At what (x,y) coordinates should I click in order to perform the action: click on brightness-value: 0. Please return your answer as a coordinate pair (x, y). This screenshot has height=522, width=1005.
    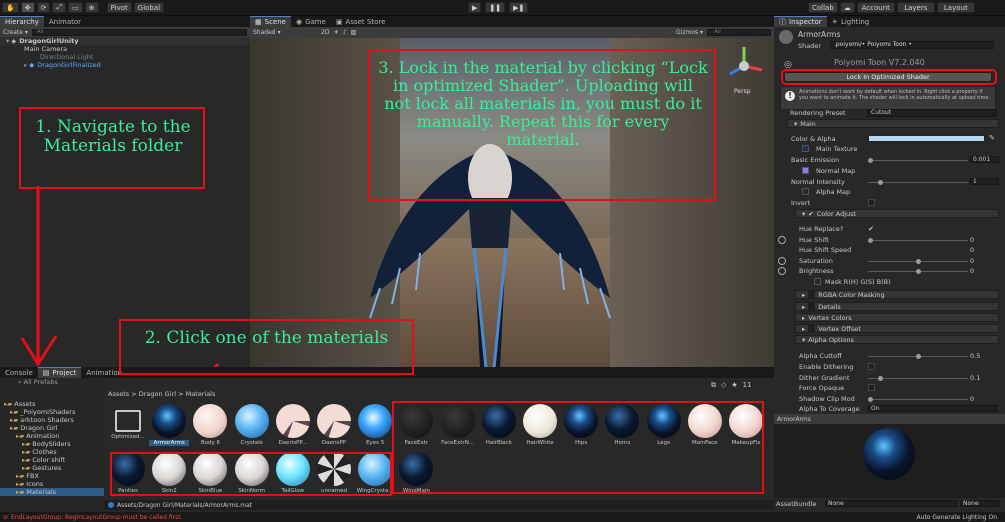
    Looking at the image, I should click on (972, 271).